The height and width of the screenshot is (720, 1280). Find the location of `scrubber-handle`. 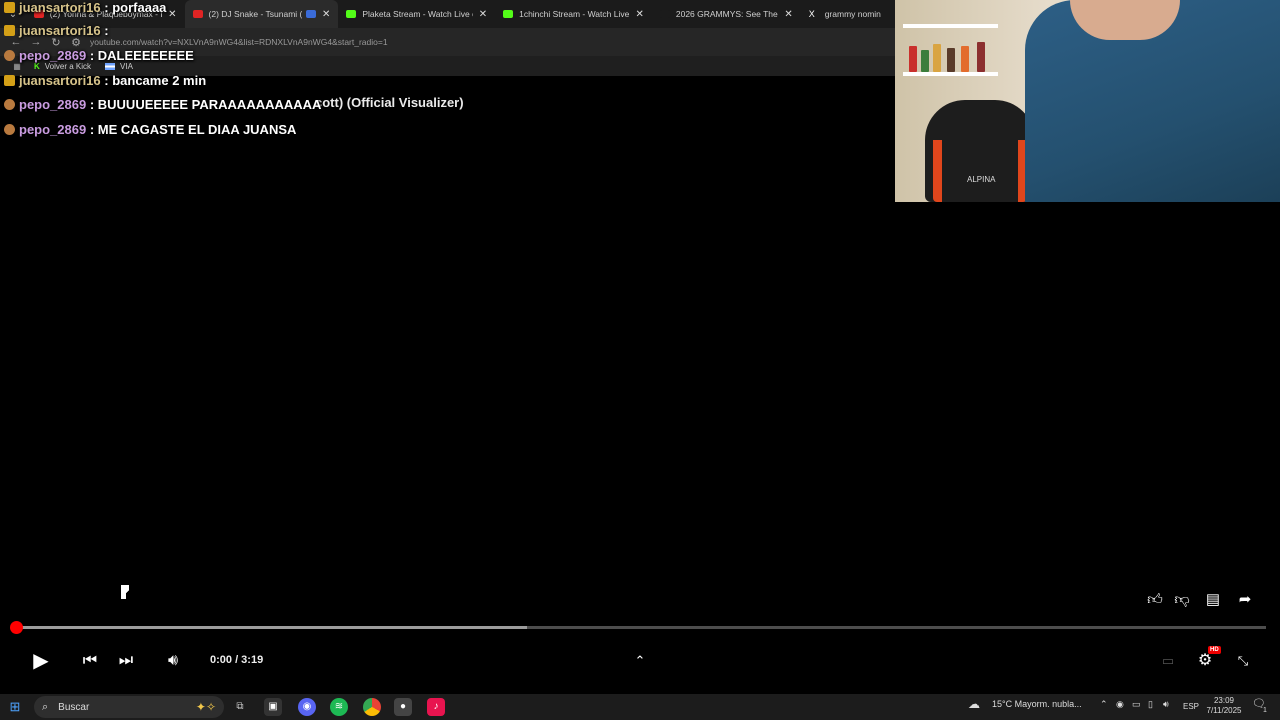

scrubber-handle is located at coordinates (16, 627).